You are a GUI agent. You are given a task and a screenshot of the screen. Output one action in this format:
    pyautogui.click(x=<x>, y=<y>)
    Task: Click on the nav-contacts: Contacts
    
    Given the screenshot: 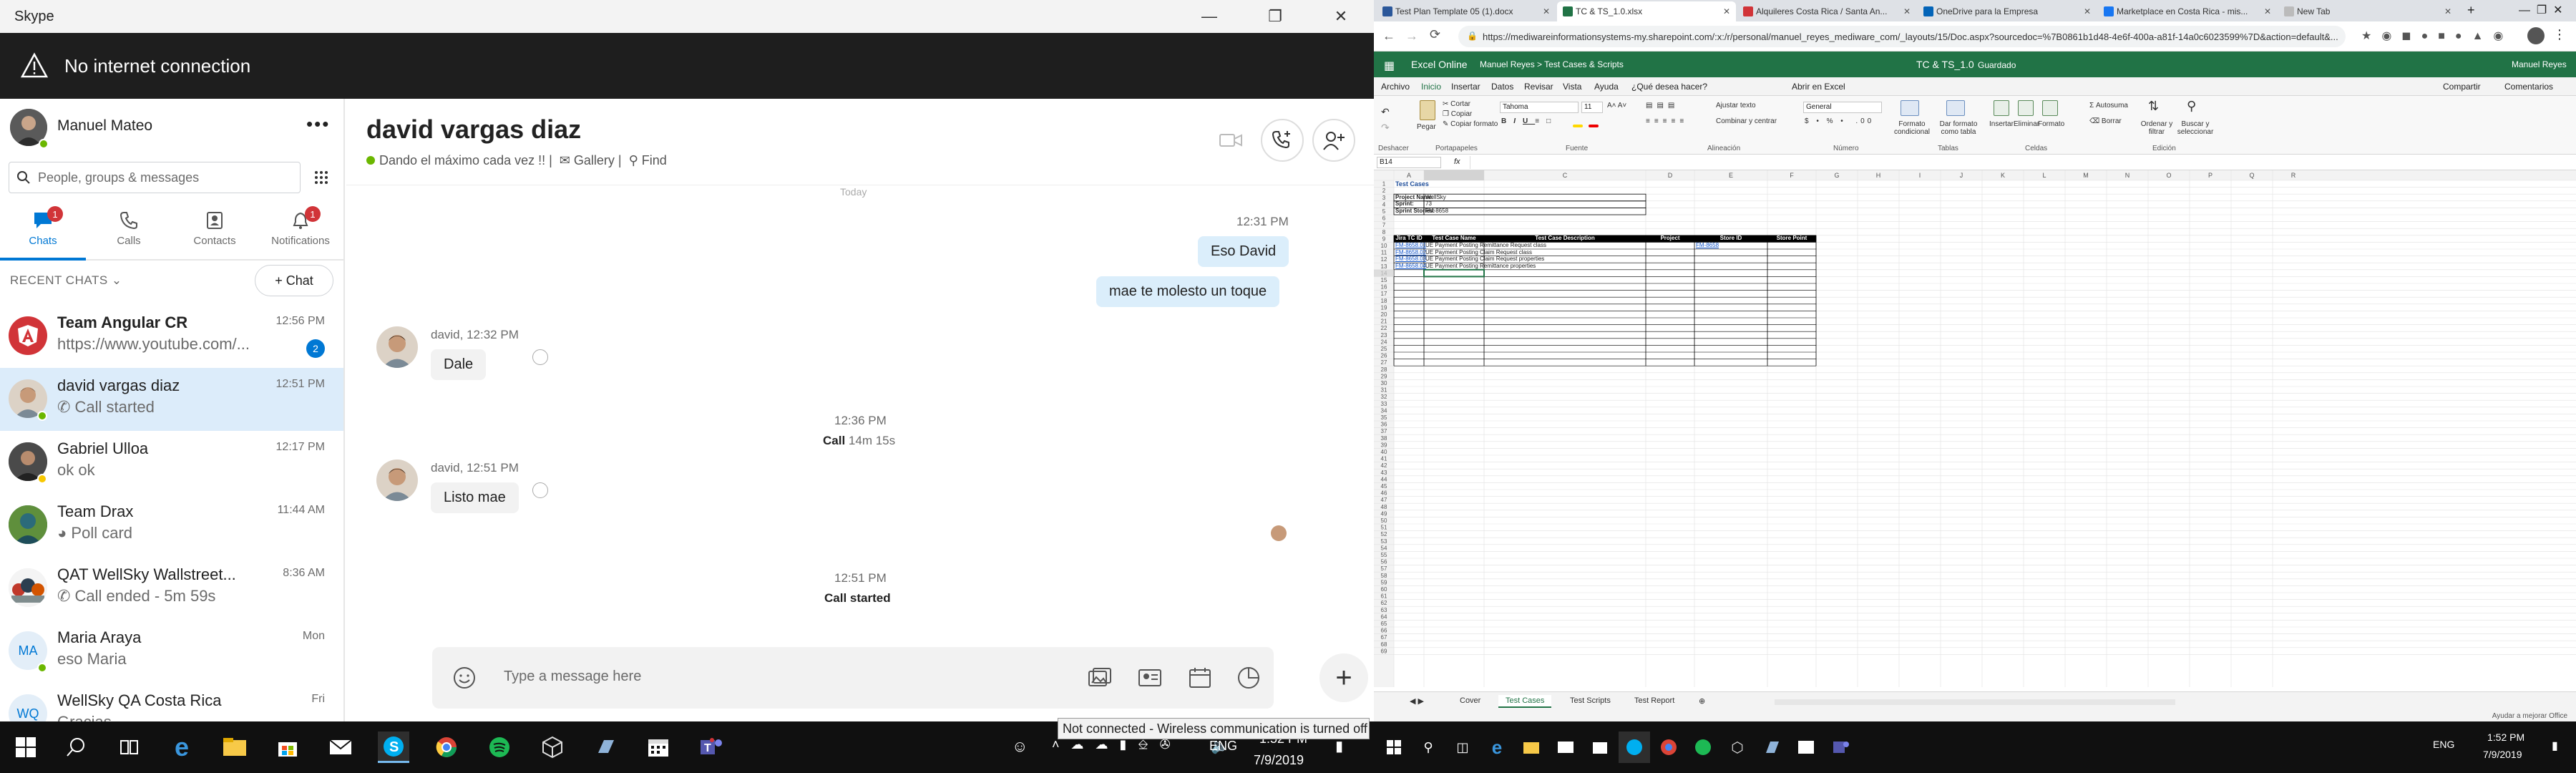 What is the action you would take?
    pyautogui.click(x=215, y=232)
    